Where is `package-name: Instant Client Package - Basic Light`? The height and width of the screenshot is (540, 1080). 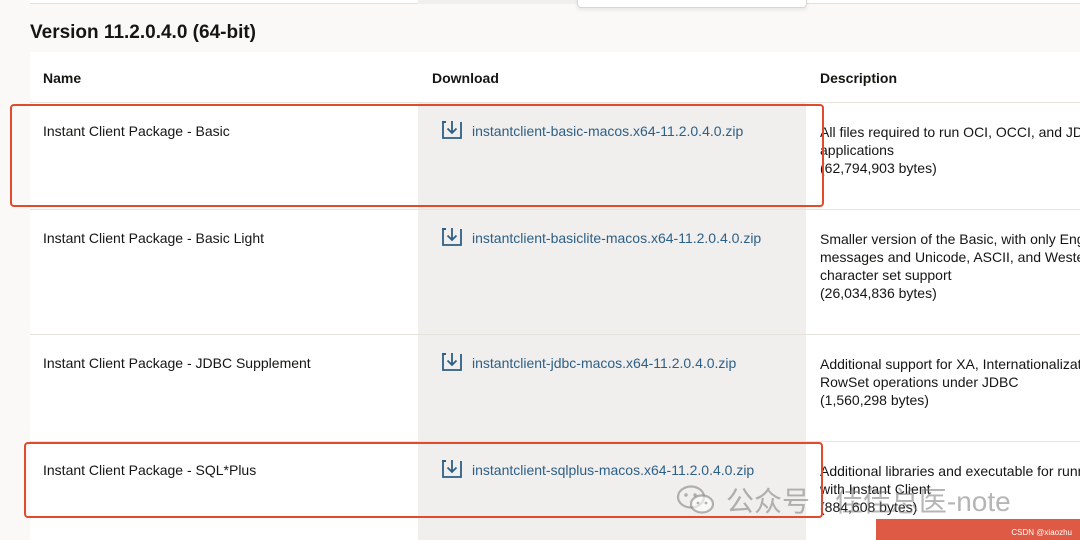
package-name: Instant Client Package - Basic Light is located at coordinates (154, 238).